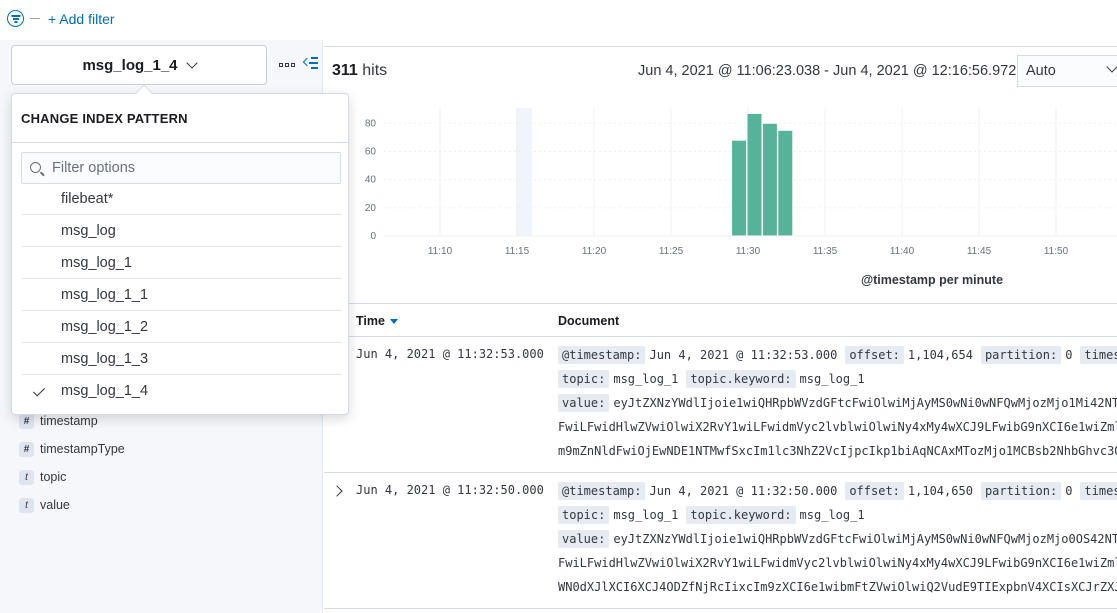  I want to click on hits-count: 311 hits, so click(359, 71).